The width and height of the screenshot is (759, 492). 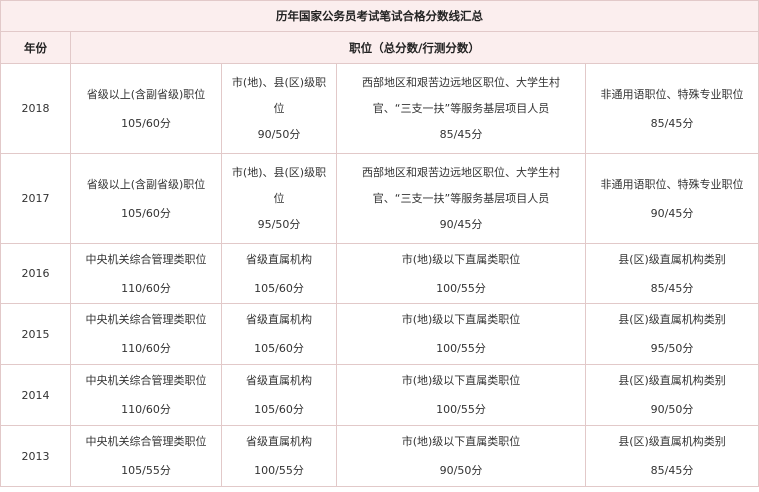 What do you see at coordinates (672, 395) in the screenshot?
I see `position-cell: 县(区)级直属机构类别 90/50分` at bounding box center [672, 395].